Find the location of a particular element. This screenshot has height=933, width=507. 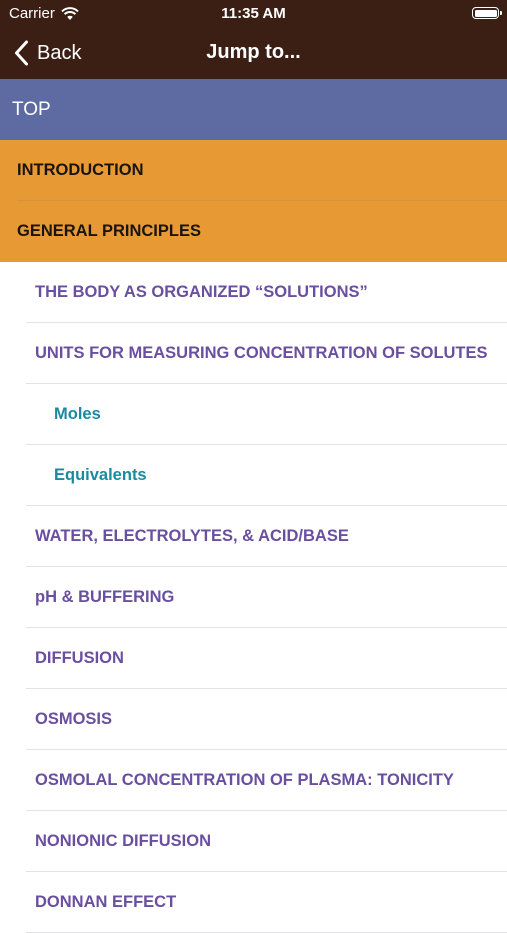

list-item-label: Moles is located at coordinates (77, 414).